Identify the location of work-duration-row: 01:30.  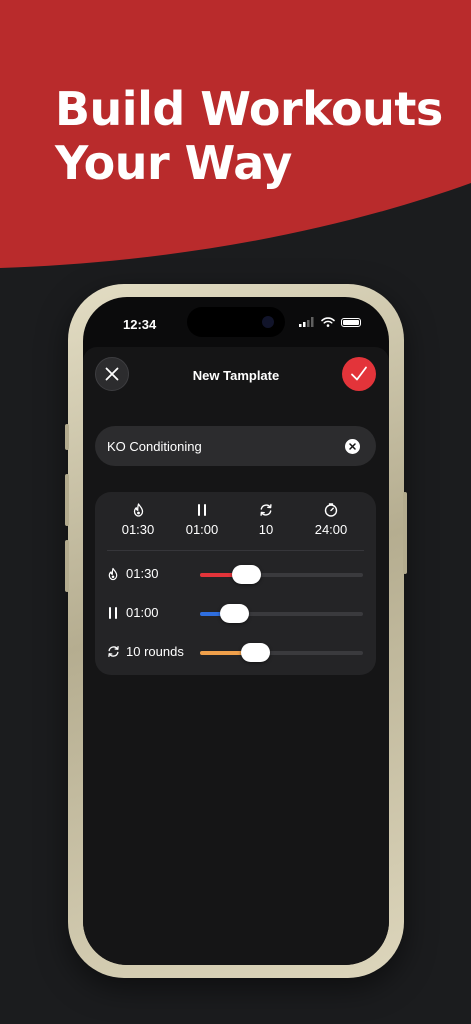
(235, 574).